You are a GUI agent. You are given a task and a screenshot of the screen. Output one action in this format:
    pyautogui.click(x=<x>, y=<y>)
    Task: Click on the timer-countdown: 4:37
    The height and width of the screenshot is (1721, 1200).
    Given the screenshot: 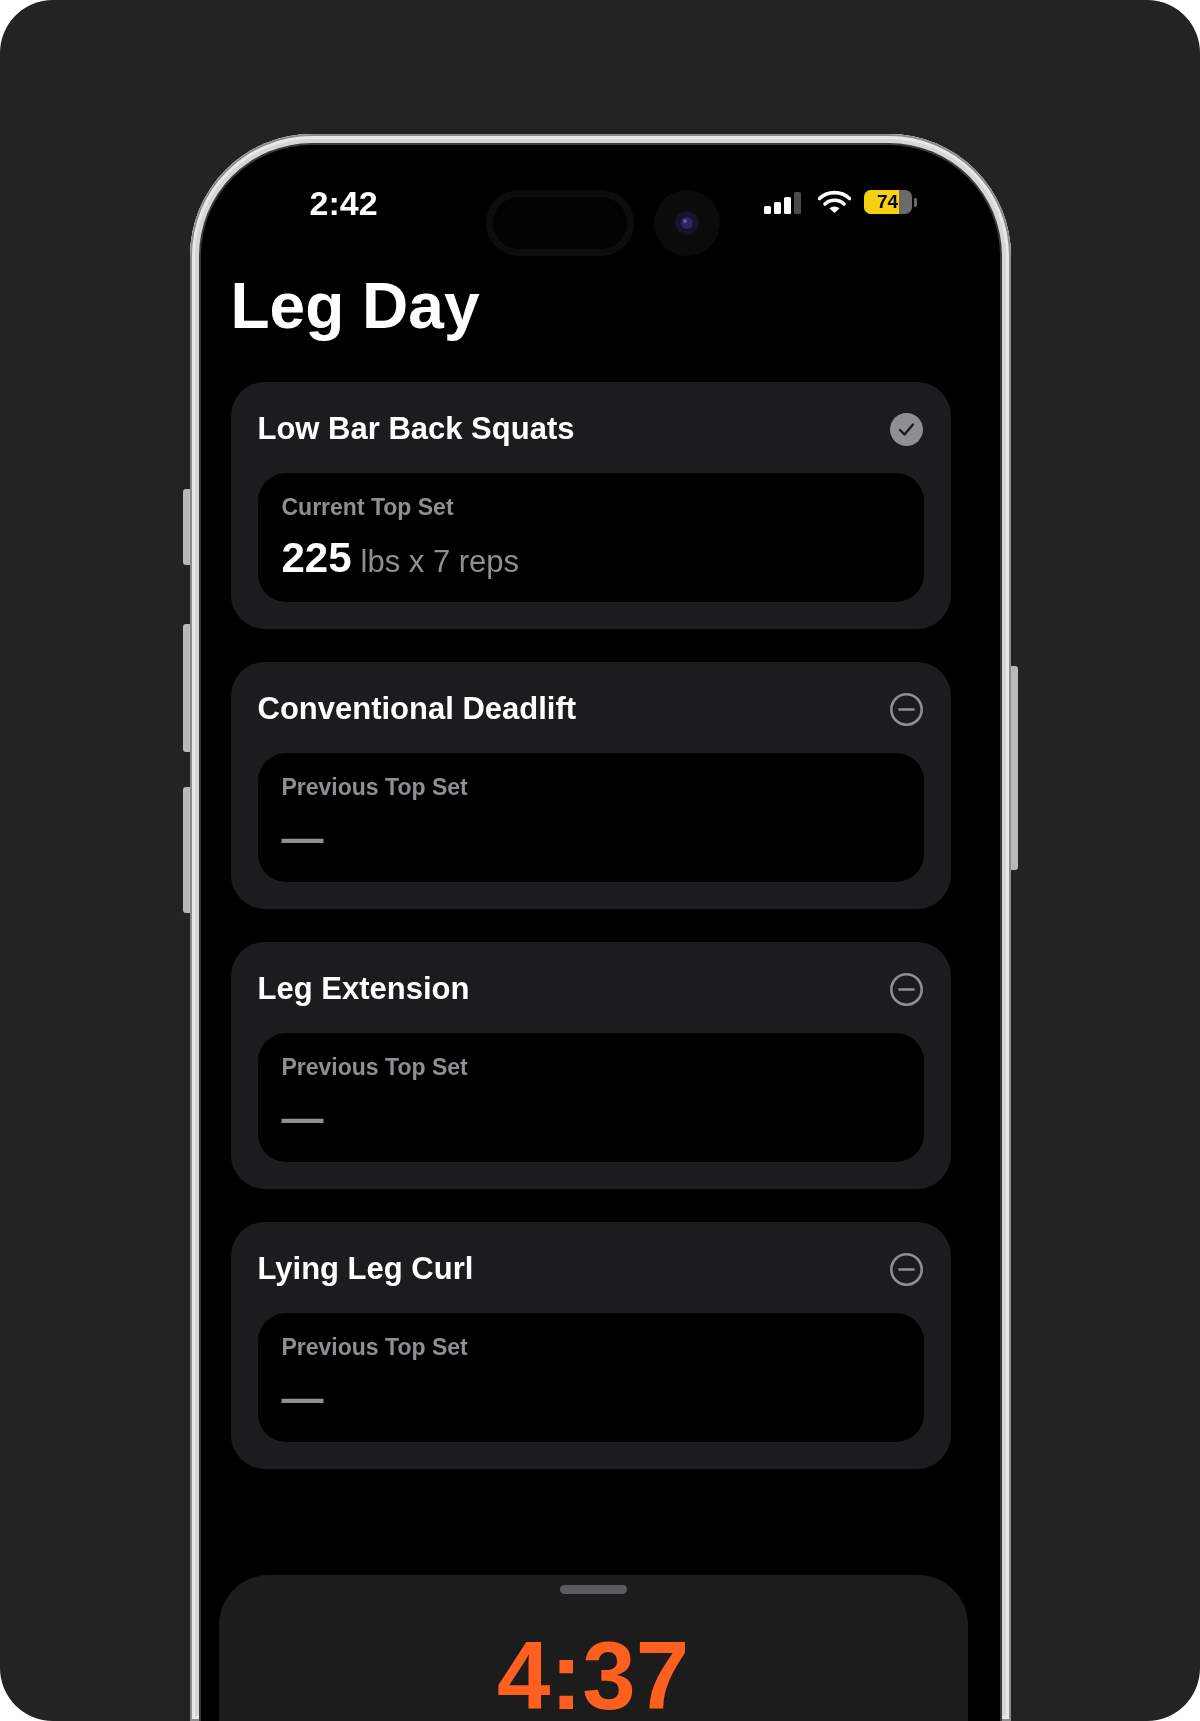 What is the action you would take?
    pyautogui.click(x=593, y=1676)
    